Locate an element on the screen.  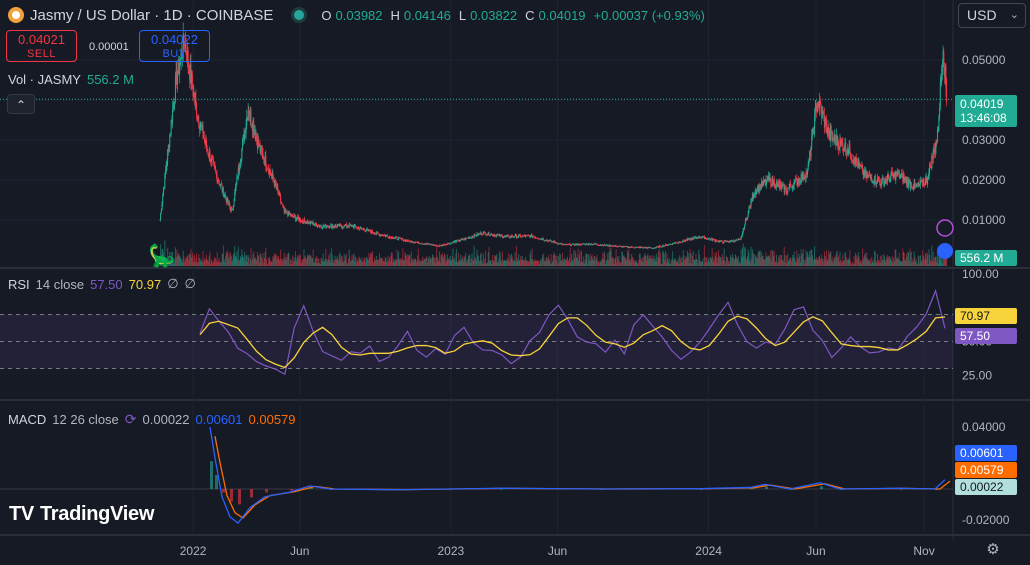
close-value: 0.04019 is located at coordinates (562, 15).